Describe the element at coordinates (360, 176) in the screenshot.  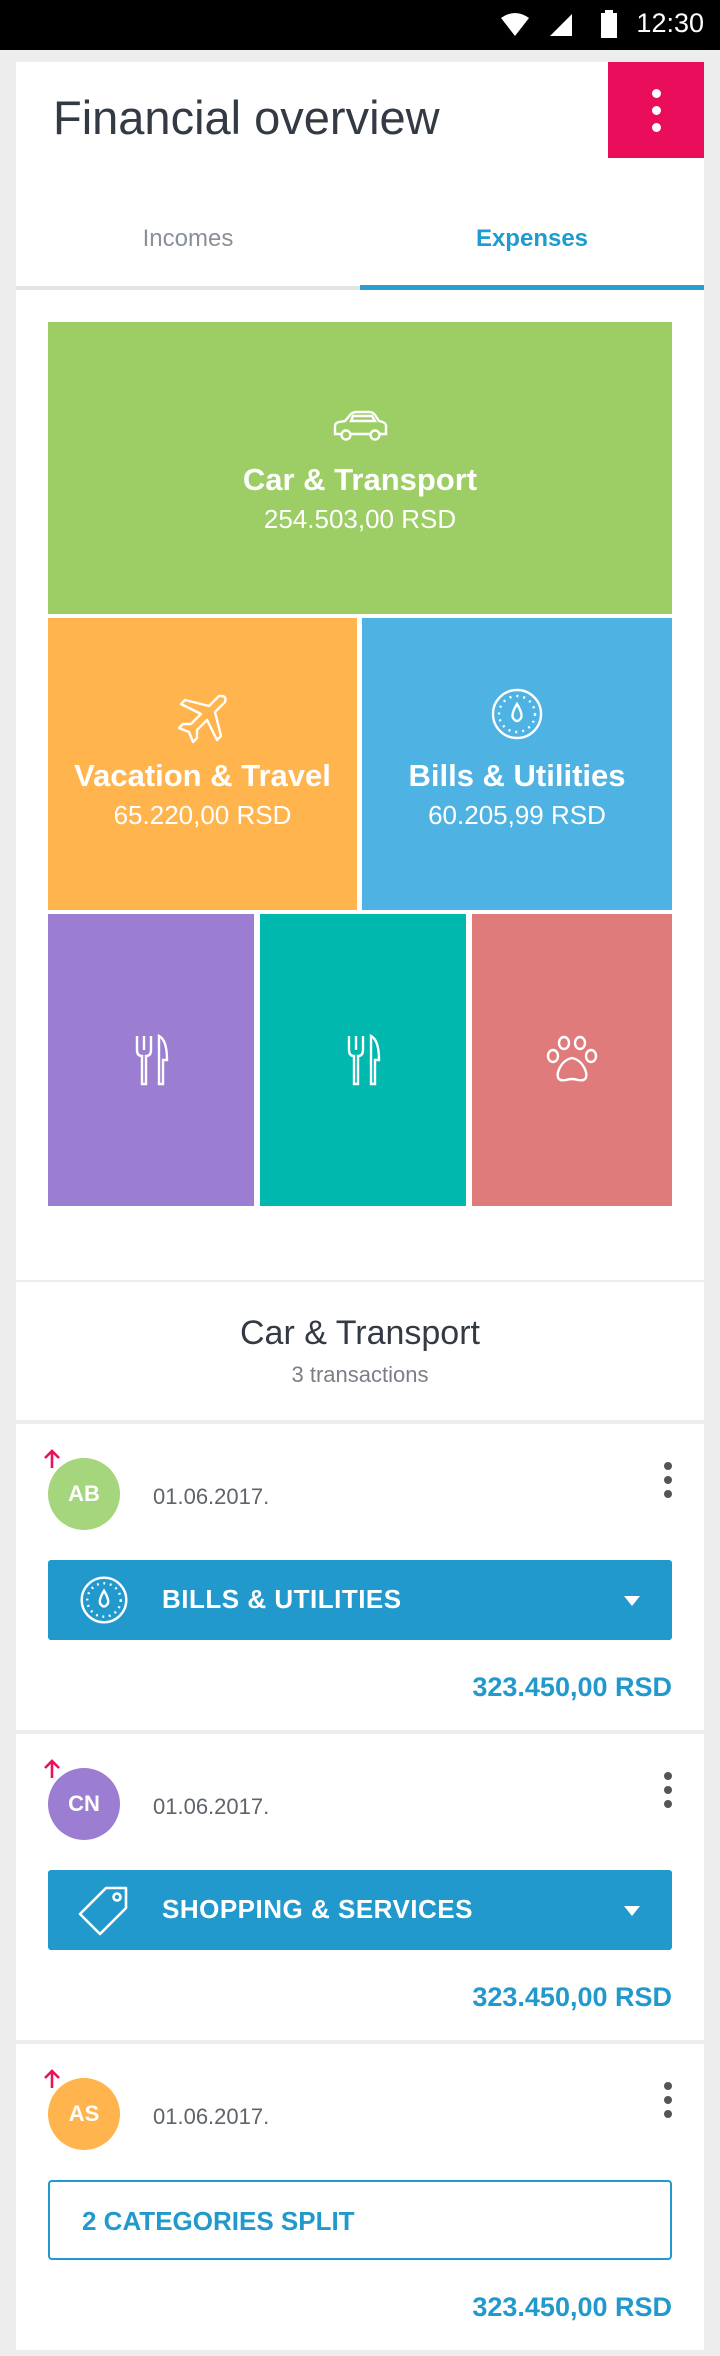
I see `header-card: Financial overview Incomes Expenses` at that location.